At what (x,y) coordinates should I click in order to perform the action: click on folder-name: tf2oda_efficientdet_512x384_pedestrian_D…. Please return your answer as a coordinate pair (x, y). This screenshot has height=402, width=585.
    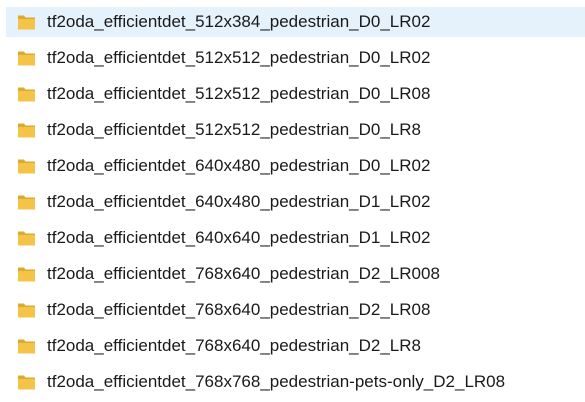
    Looking at the image, I should click on (239, 21).